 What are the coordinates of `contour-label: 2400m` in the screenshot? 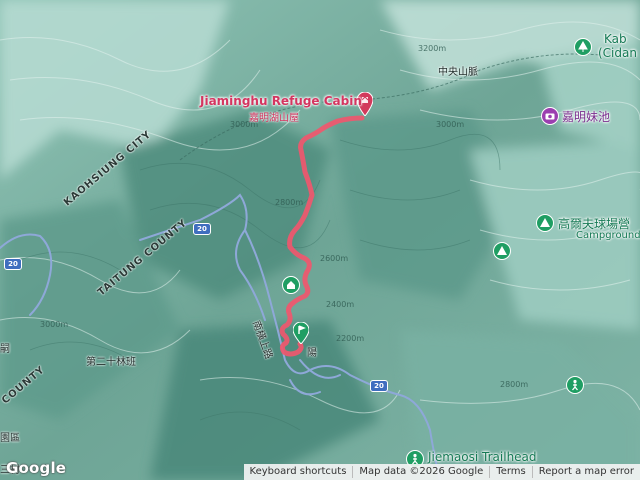 It's located at (340, 304).